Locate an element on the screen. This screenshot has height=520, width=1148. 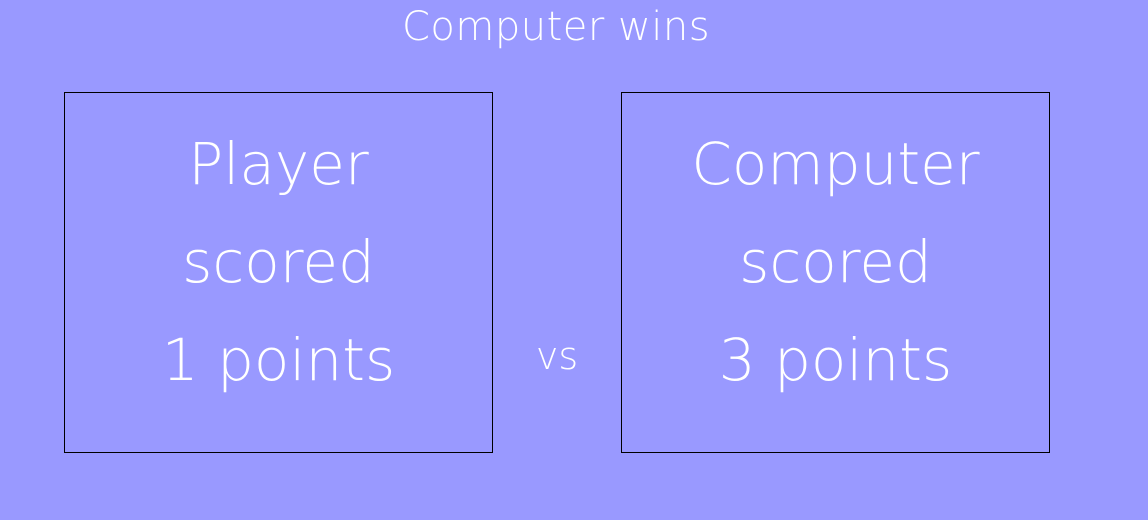
computer-scored-label: scored is located at coordinates (835, 262).